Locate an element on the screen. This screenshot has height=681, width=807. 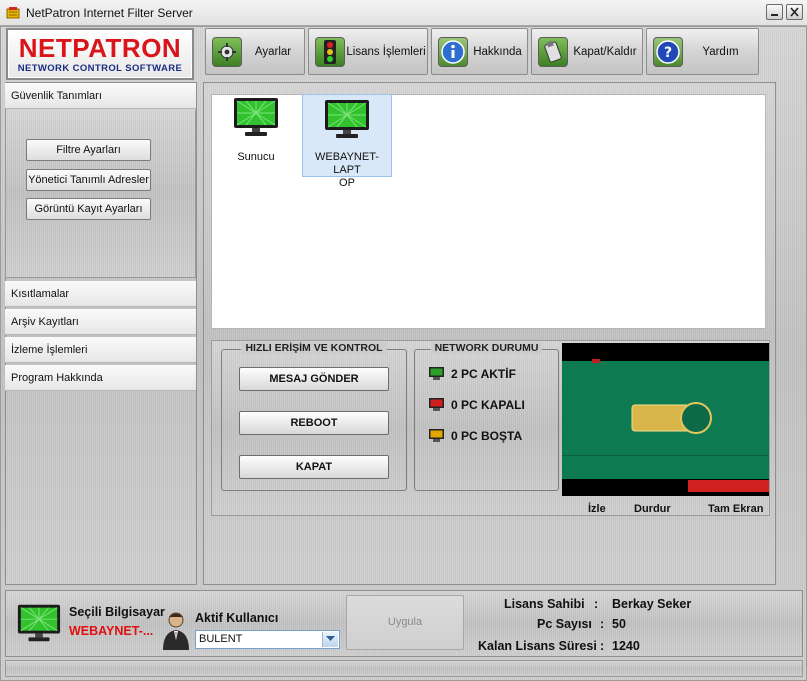
red-monitor-icon is located at coordinates (436, 404).